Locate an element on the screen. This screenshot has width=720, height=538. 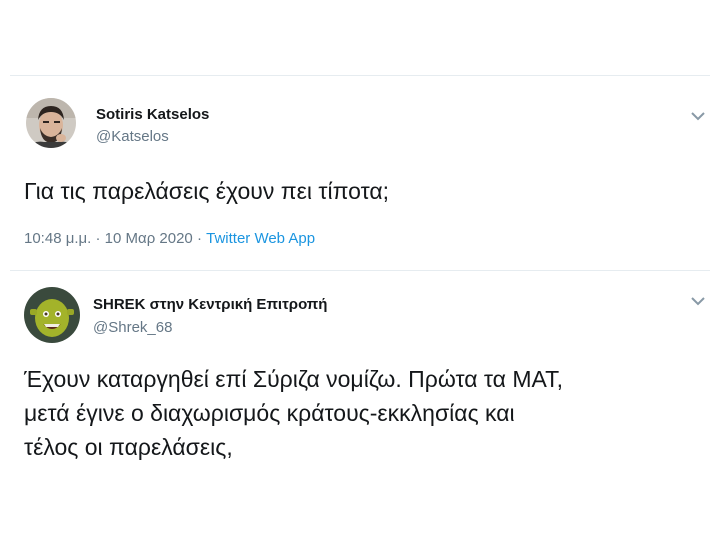
tweet-source-link: Twitter Web App is located at coordinates (260, 238).